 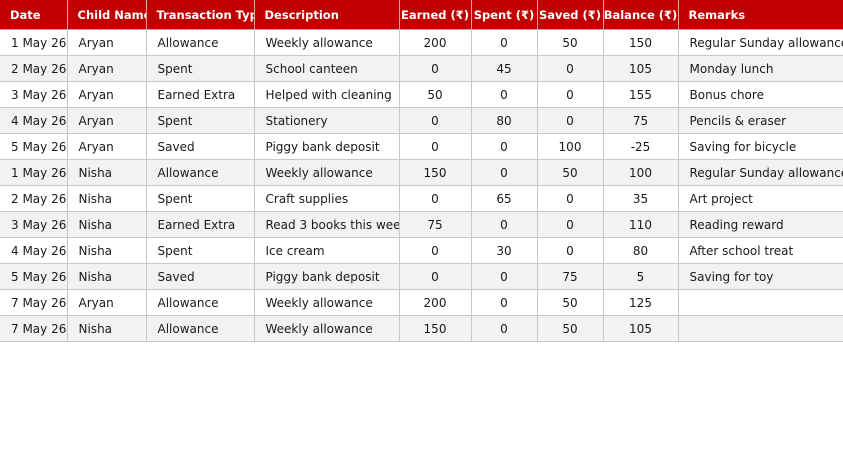 What do you see at coordinates (760, 120) in the screenshot?
I see `cell-remarks: Pencils & eraser` at bounding box center [760, 120].